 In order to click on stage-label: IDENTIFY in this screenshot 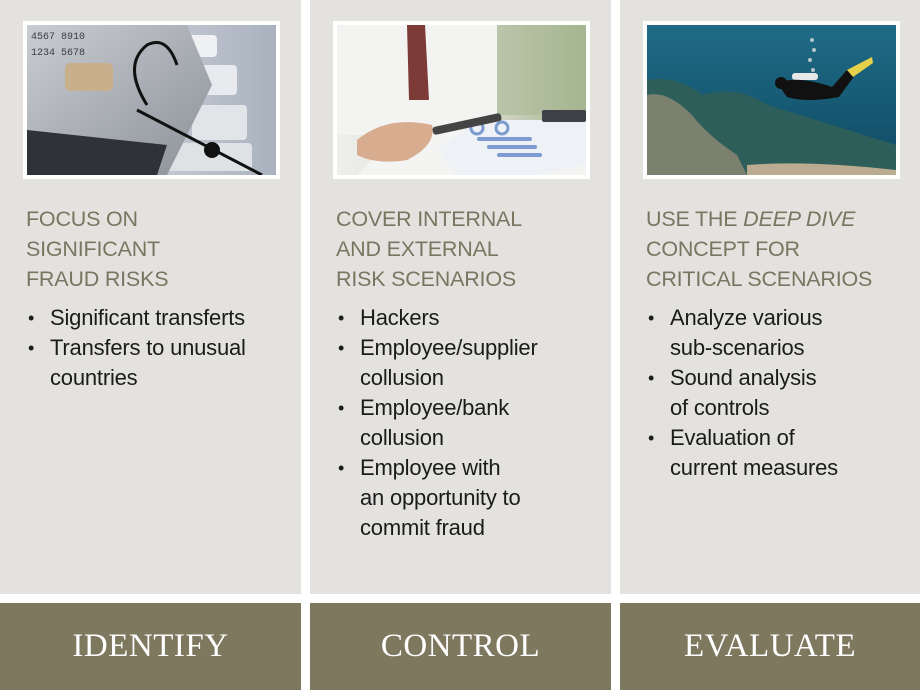, I will do `click(150, 646)`.